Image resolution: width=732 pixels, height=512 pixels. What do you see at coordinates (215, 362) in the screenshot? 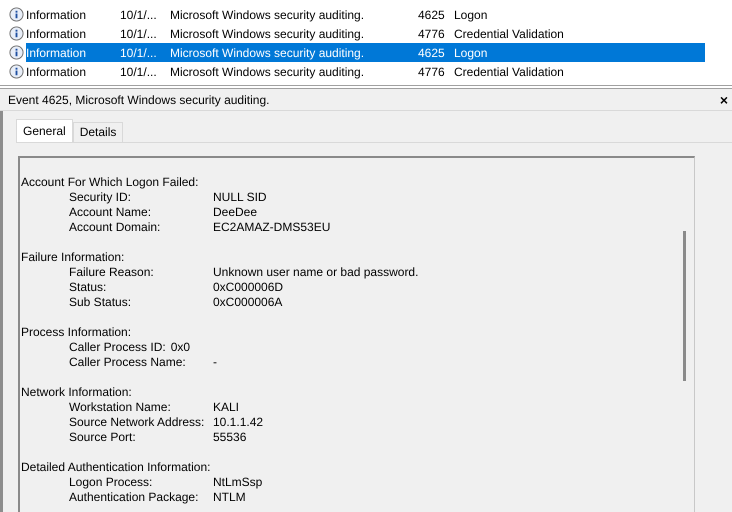
I see `field-value: -` at bounding box center [215, 362].